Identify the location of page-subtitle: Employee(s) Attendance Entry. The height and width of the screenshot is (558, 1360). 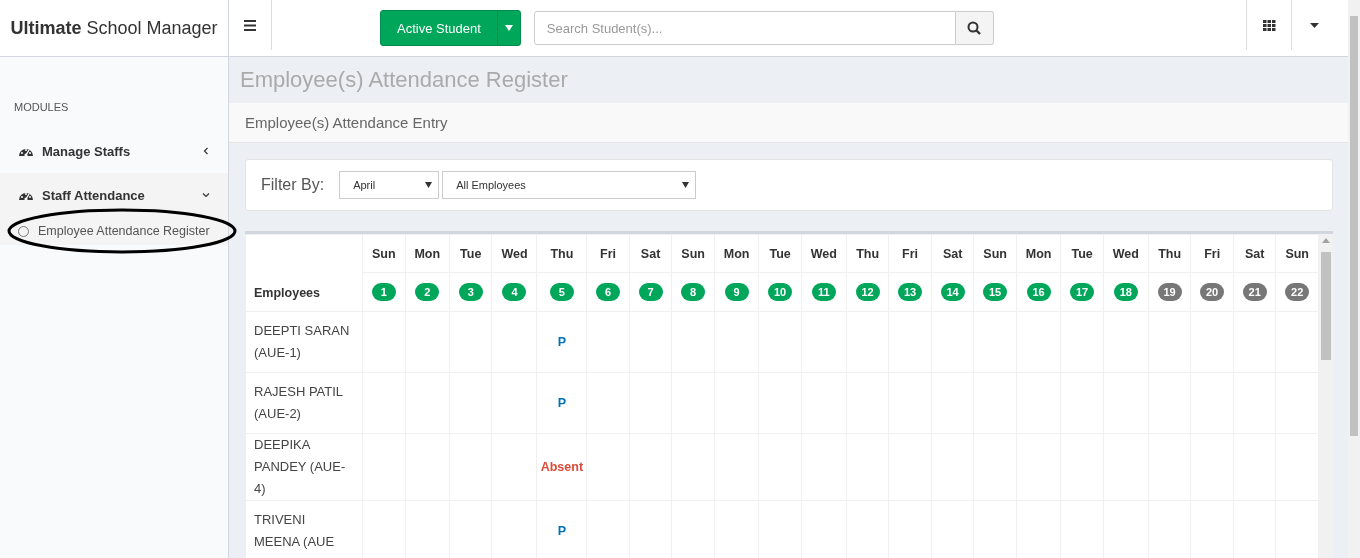
(788, 123).